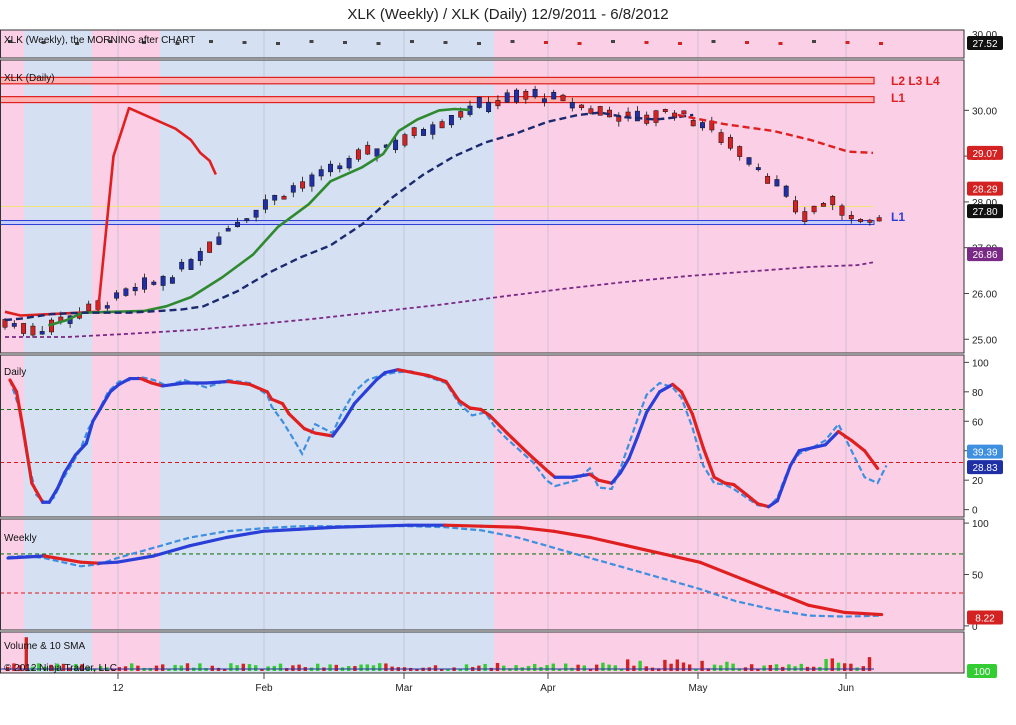  What do you see at coordinates (44, 646) in the screenshot?
I see `panel-label-volume: Volume & 10 SMA` at bounding box center [44, 646].